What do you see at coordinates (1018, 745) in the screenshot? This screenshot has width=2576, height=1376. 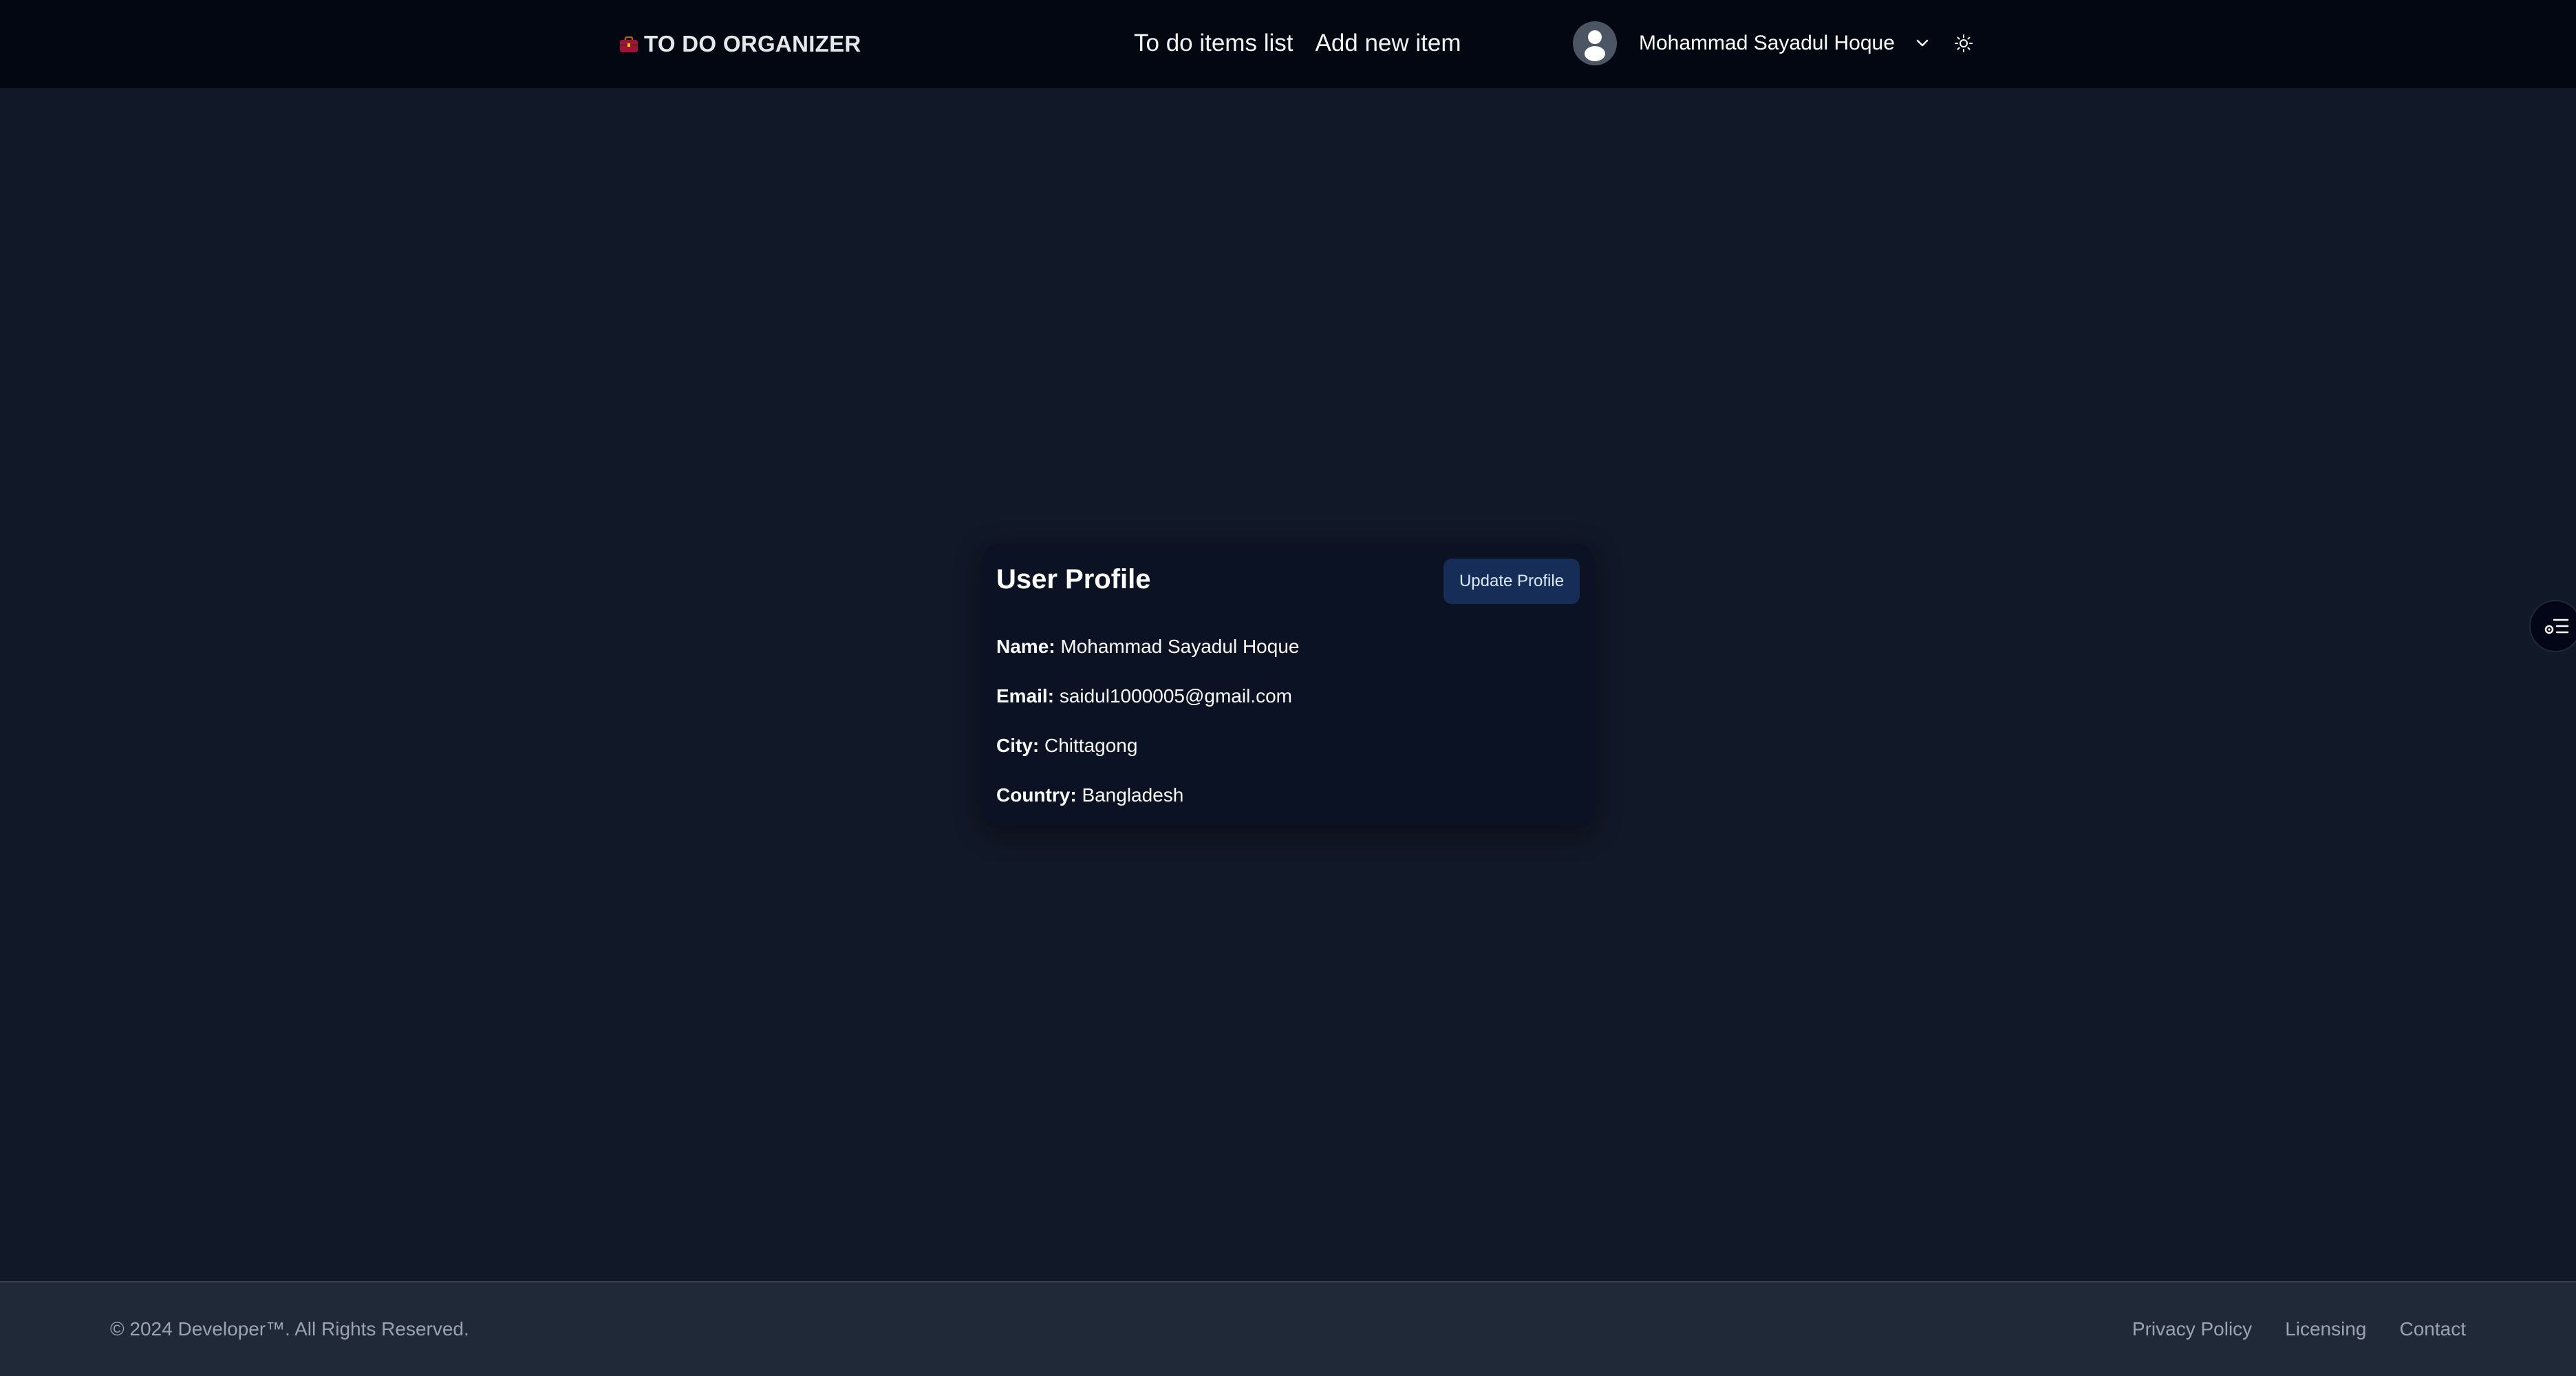 I see `field-label: City:` at bounding box center [1018, 745].